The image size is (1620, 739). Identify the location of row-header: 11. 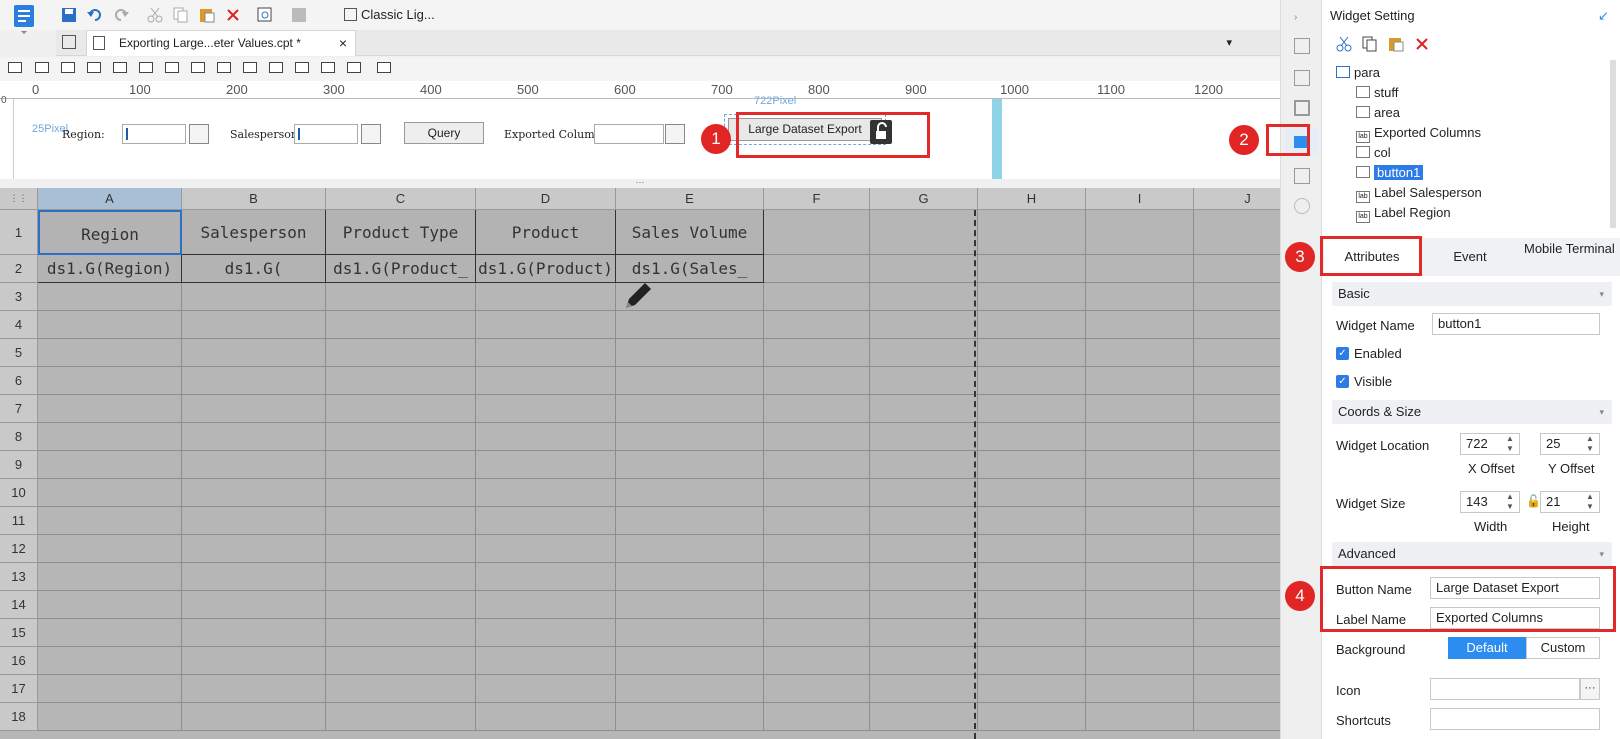
(19, 521).